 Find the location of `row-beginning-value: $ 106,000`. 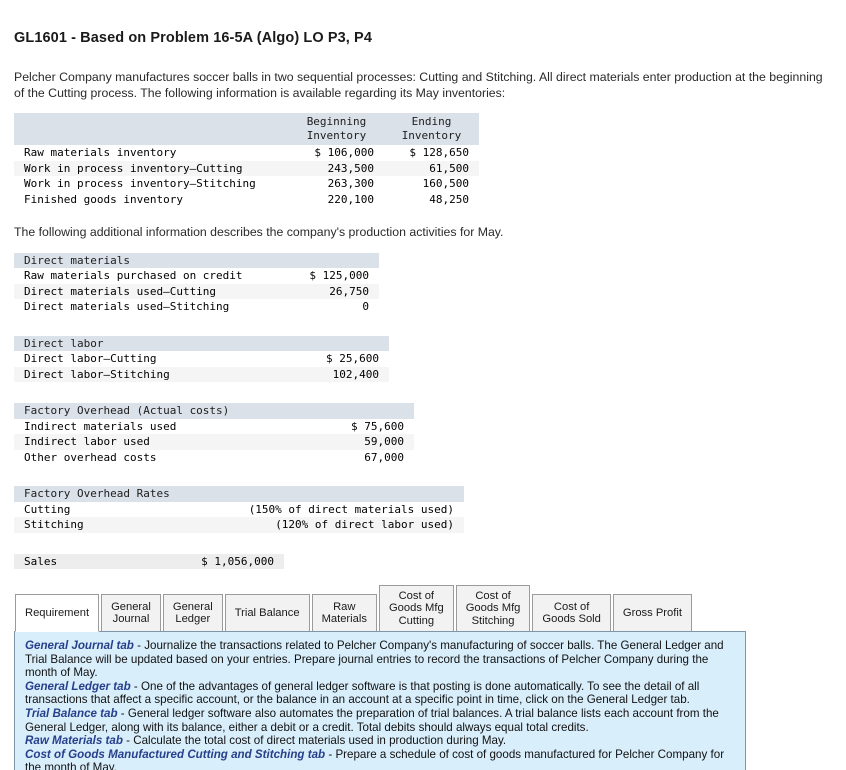

row-beginning-value: $ 106,000 is located at coordinates (344, 152).